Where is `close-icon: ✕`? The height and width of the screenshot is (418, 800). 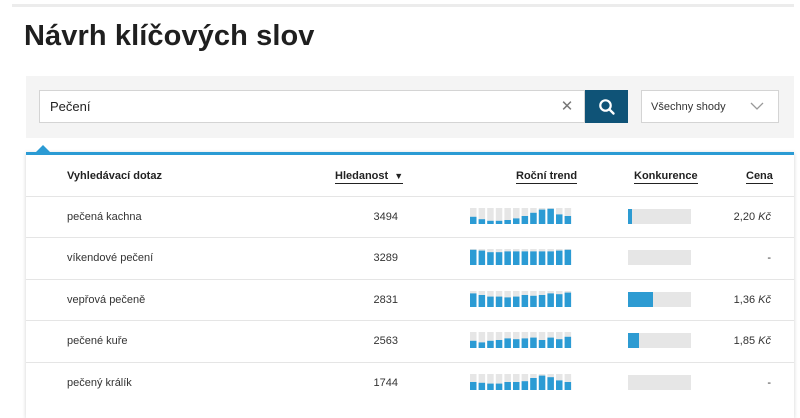 close-icon: ✕ is located at coordinates (567, 107).